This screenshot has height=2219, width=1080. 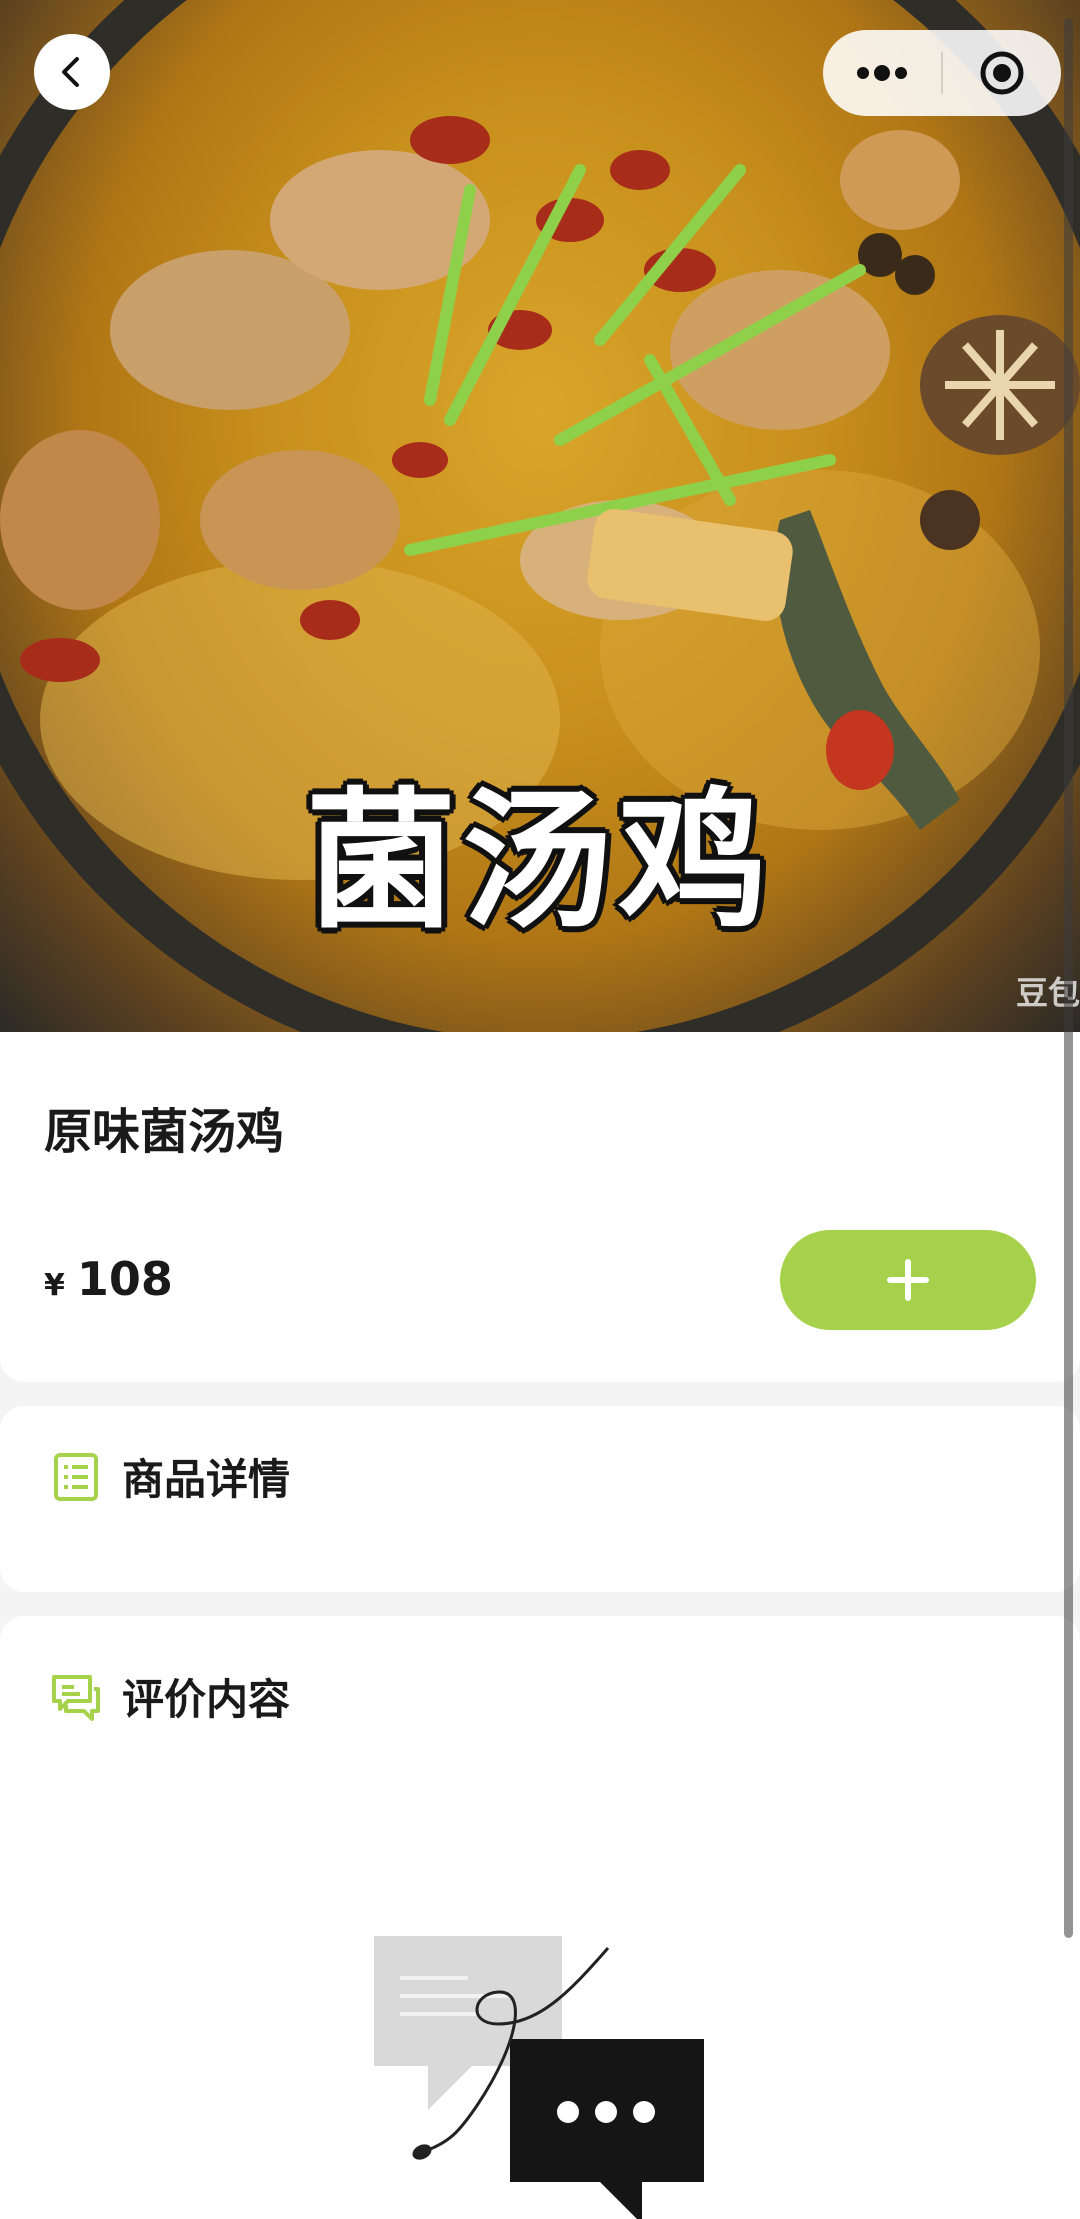 I want to click on product-detail-section: 商品详情, so click(x=540, y=1499).